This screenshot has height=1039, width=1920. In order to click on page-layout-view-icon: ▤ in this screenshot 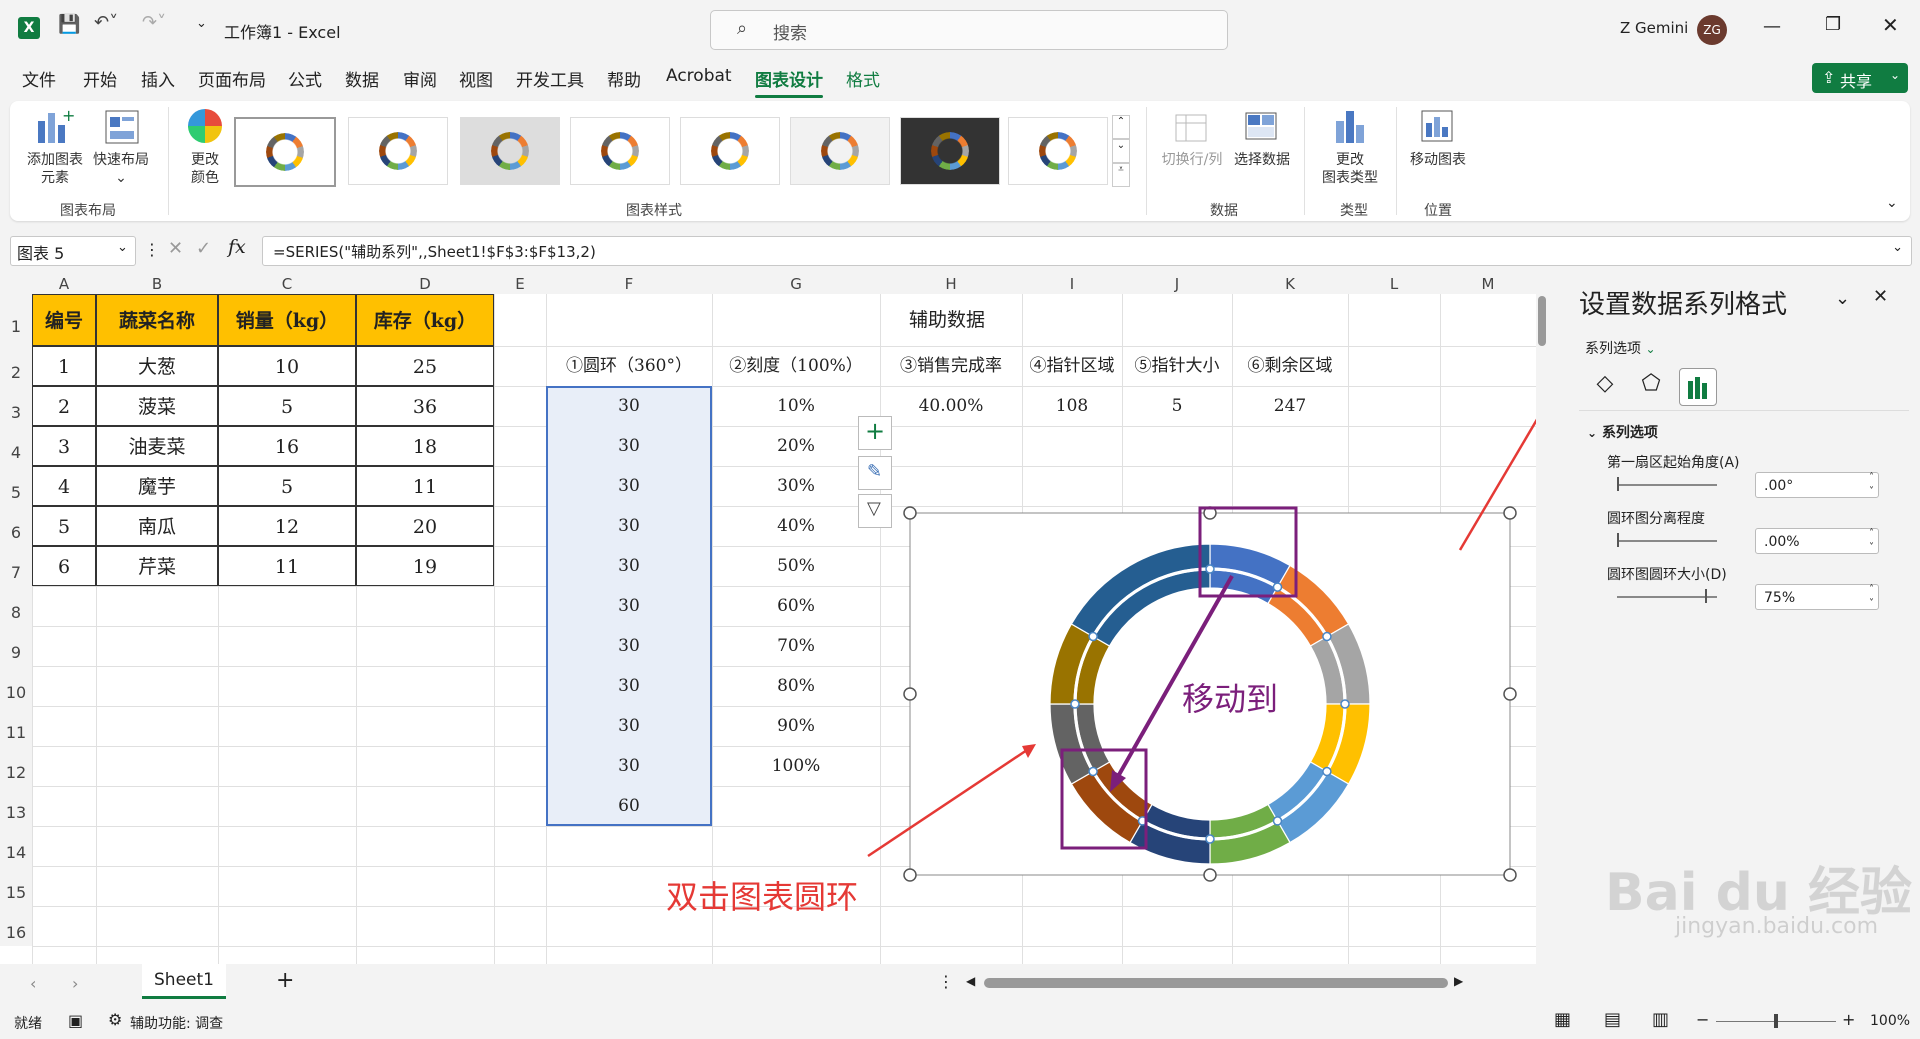, I will do `click(1612, 1019)`.